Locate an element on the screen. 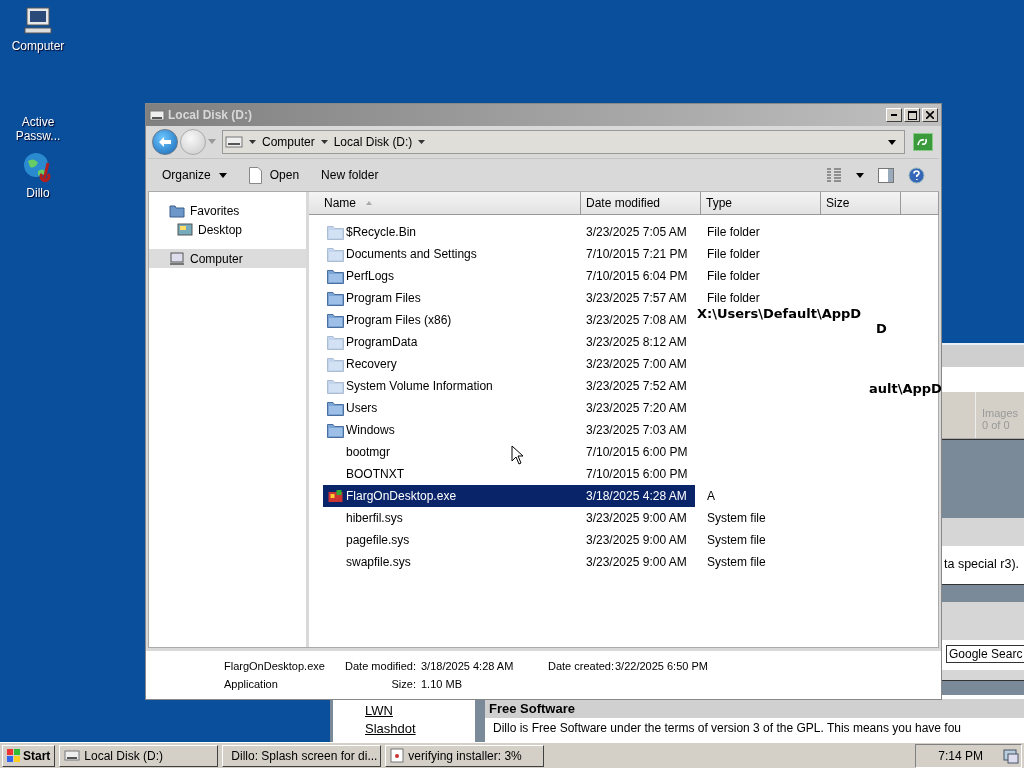  date-modified: 3/18/2025 4:28 AM is located at coordinates (636, 496).